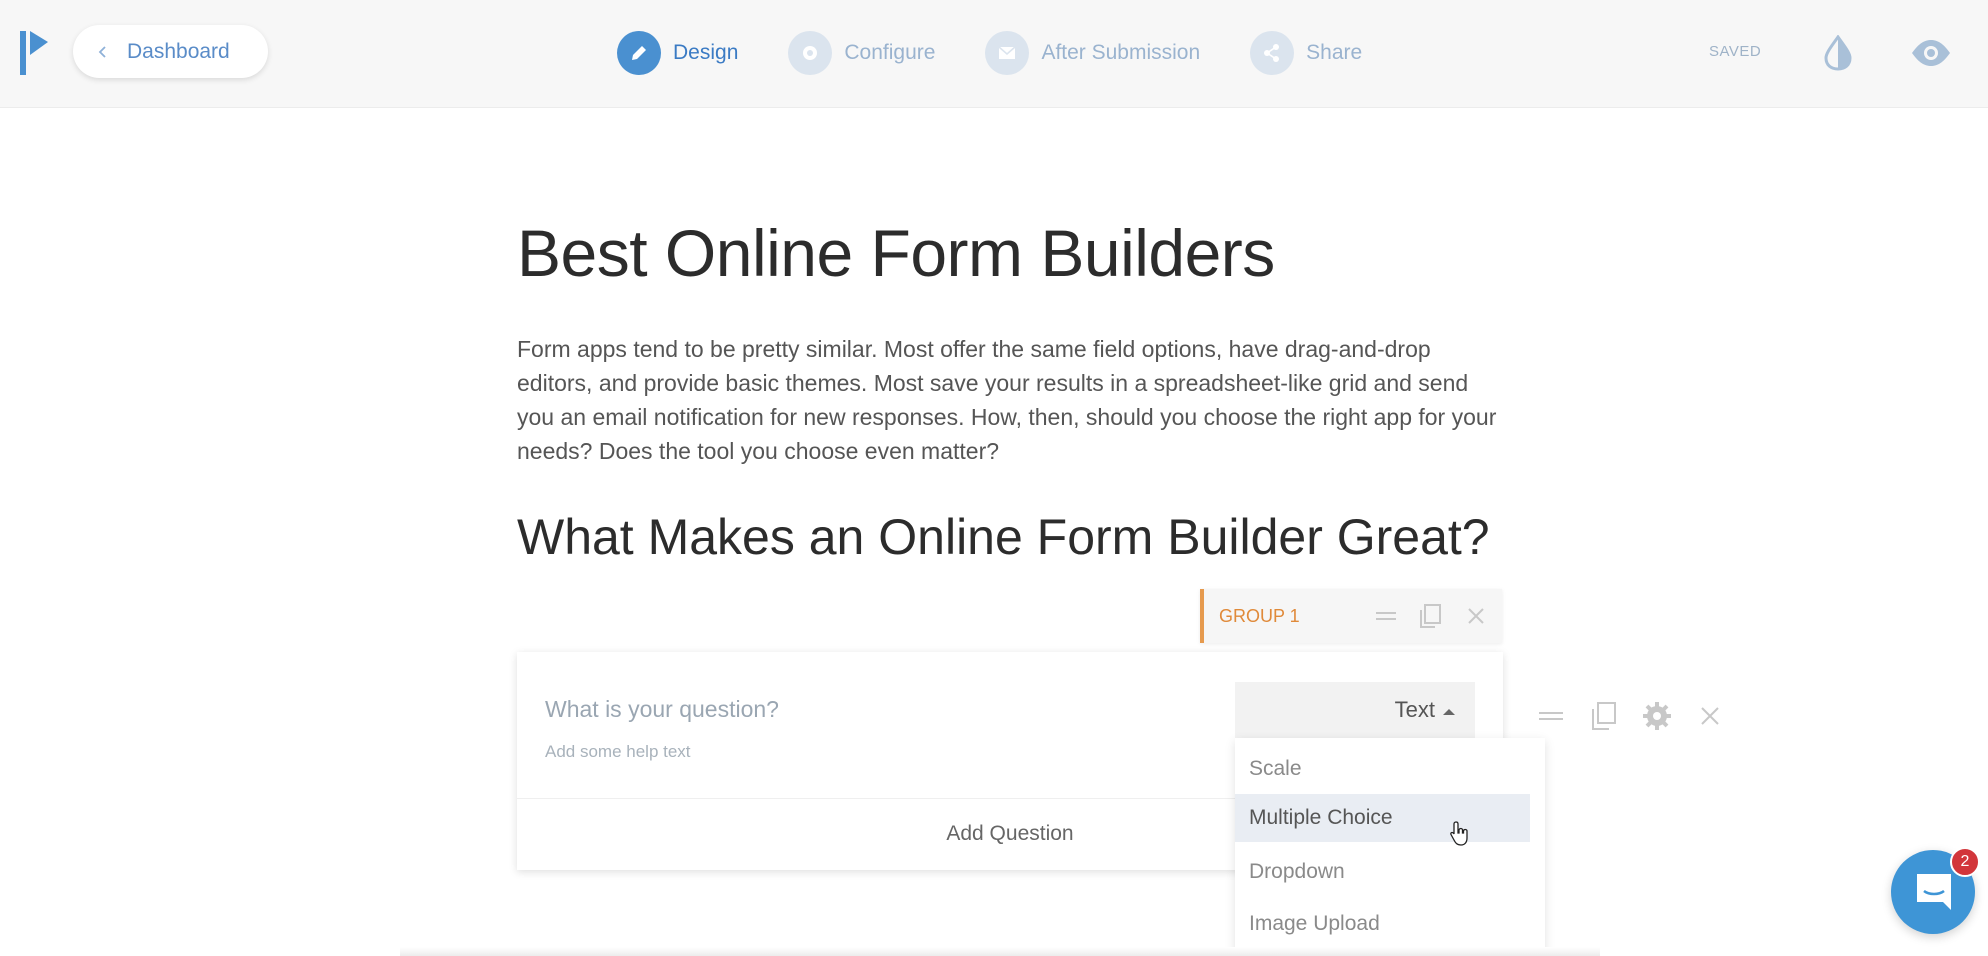  I want to click on duplicate-icon, so click(1430, 616).